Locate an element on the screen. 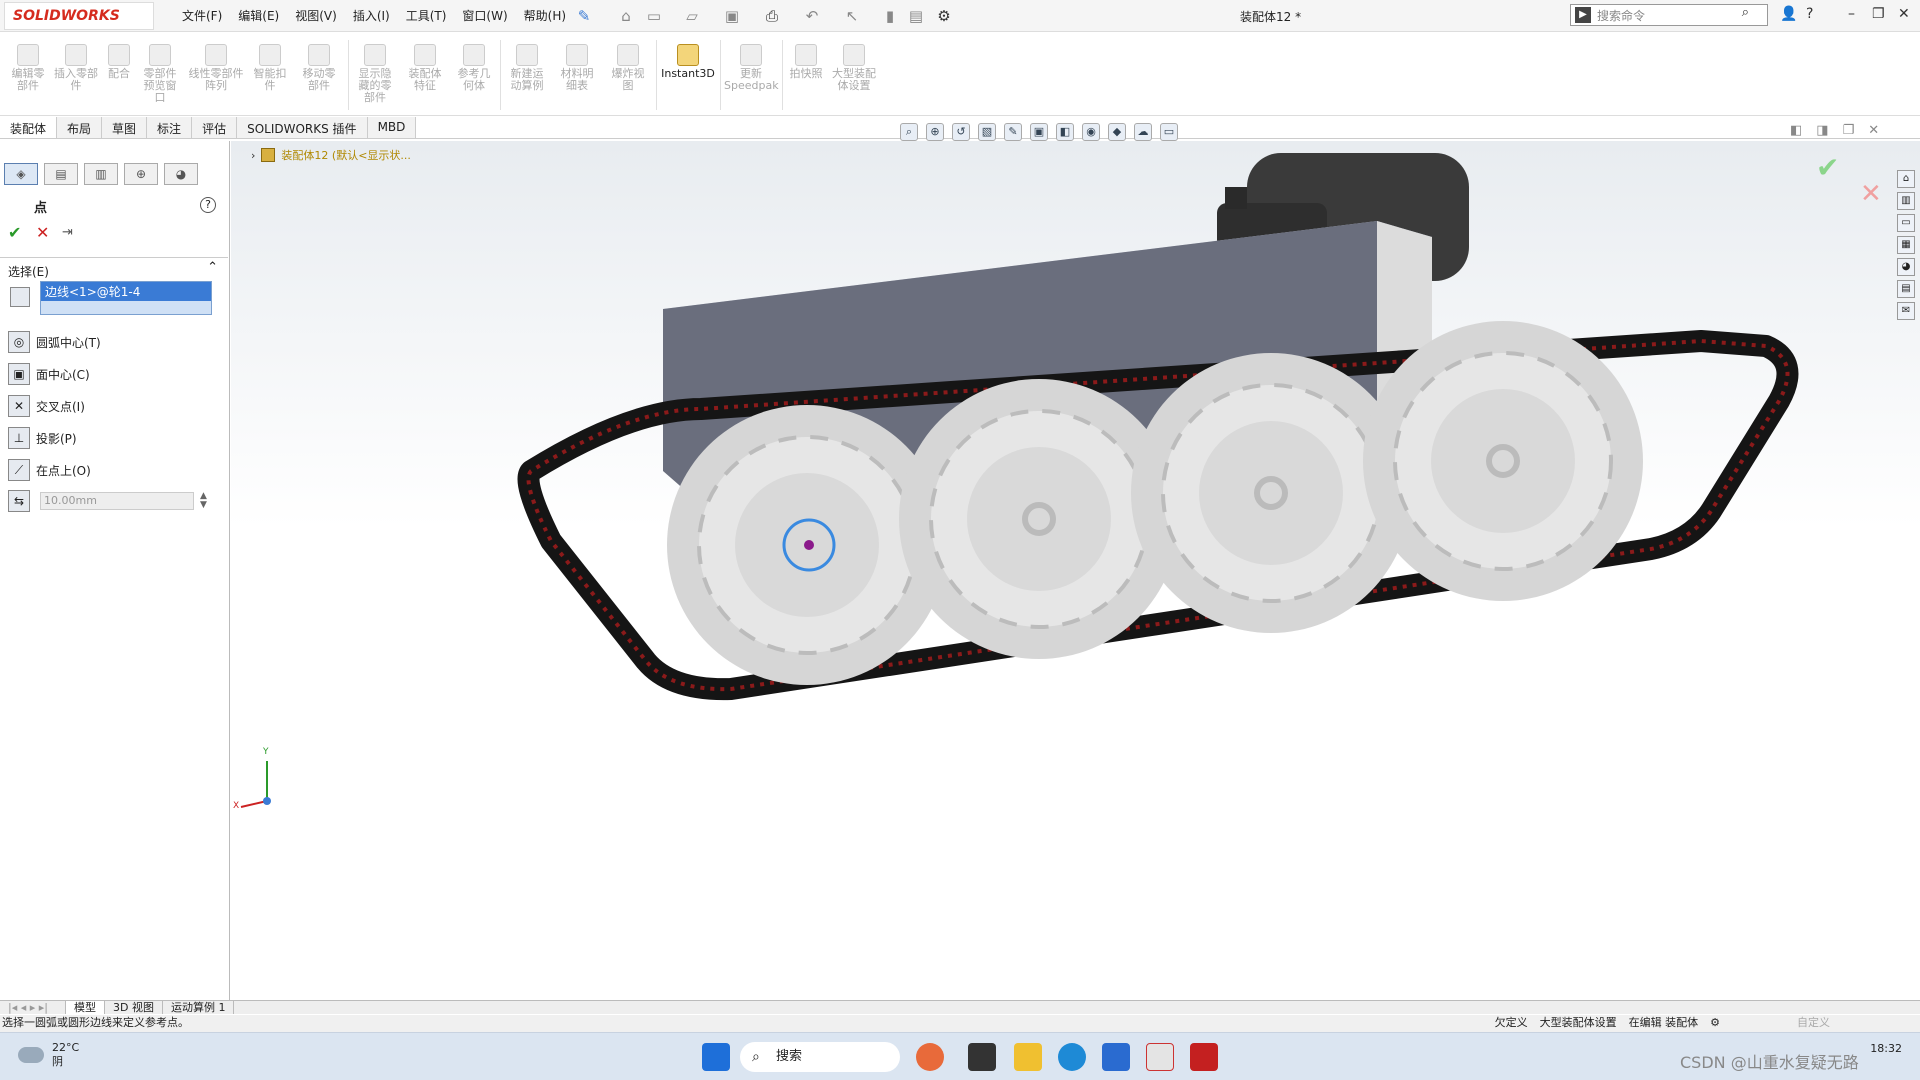 The image size is (1920, 1080). display-manager-tab-icon: ◕ is located at coordinates (181, 174).